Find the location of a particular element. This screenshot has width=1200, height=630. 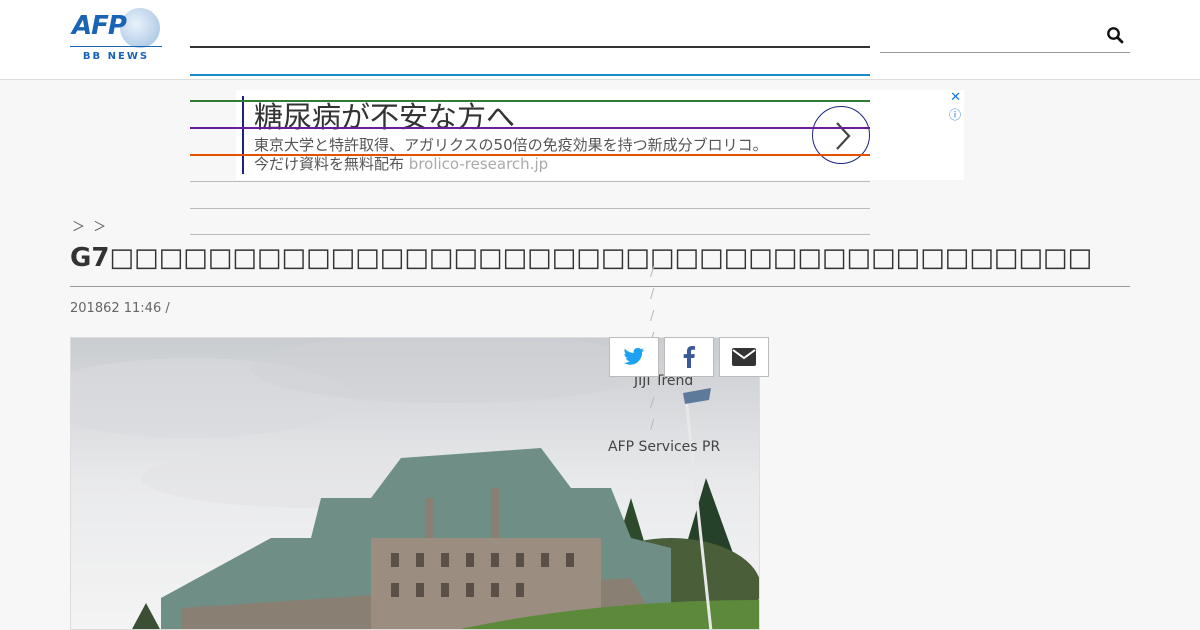

article-date: 201862 11:46 / is located at coordinates (120, 308).